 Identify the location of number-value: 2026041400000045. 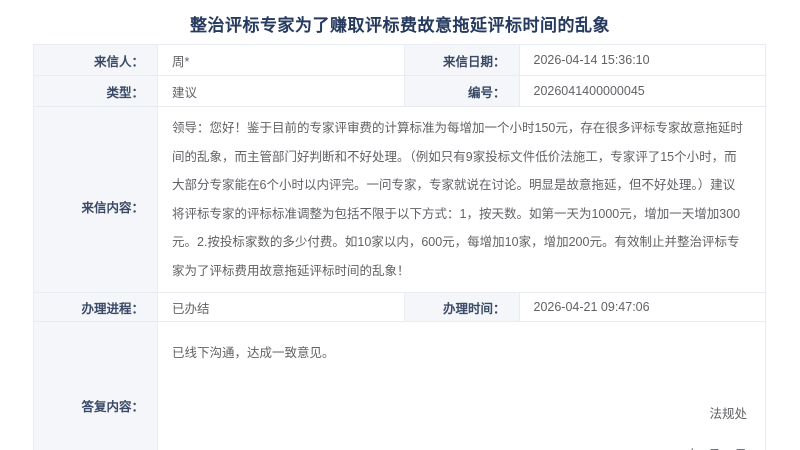
(642, 91).